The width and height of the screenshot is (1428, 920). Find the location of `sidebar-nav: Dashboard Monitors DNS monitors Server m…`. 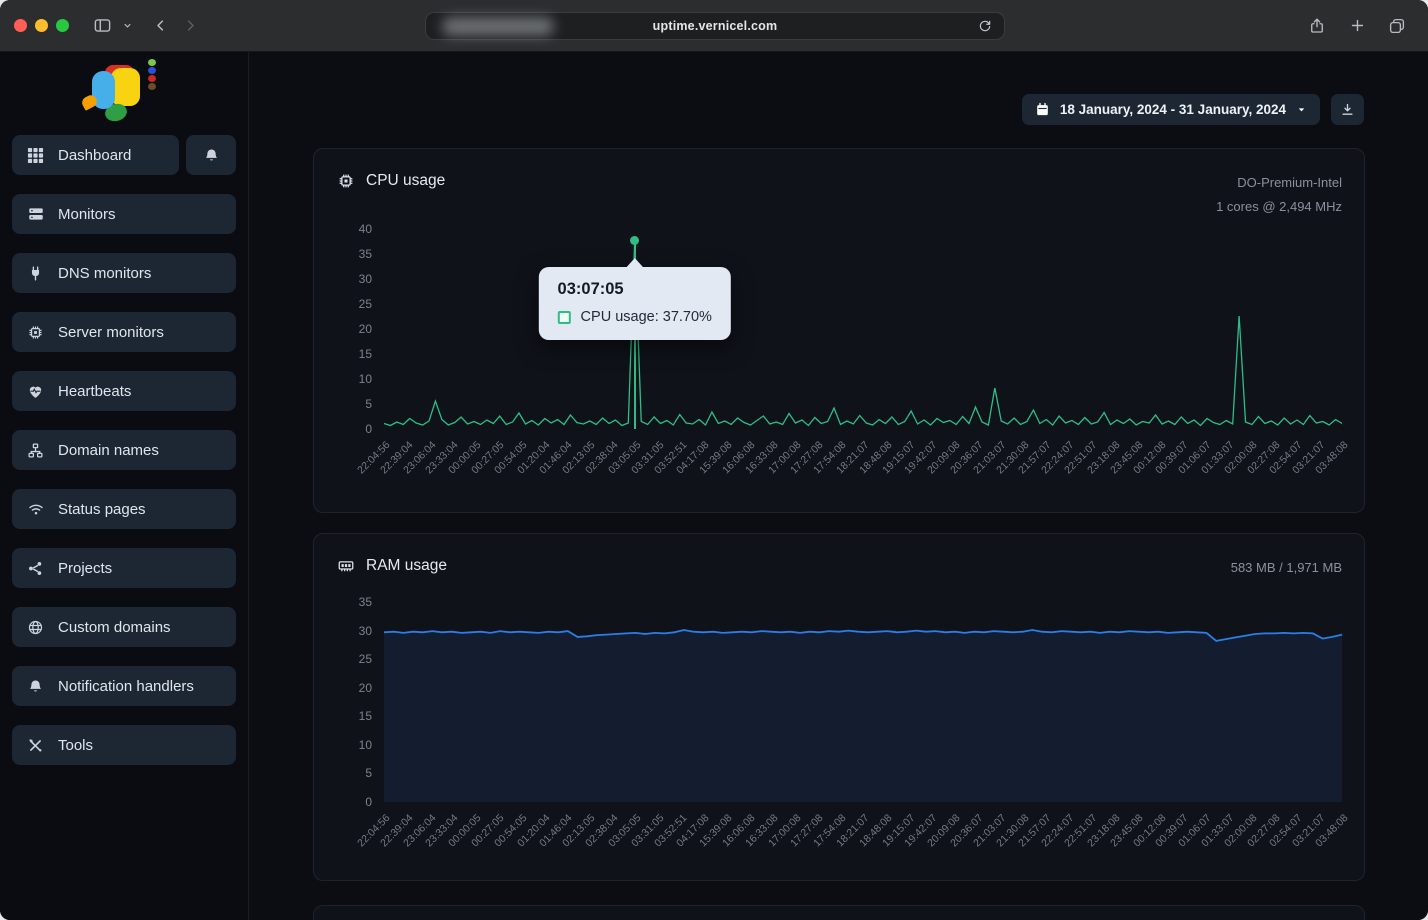

sidebar-nav: Dashboard Monitors DNS monitors Server m… is located at coordinates (124, 450).